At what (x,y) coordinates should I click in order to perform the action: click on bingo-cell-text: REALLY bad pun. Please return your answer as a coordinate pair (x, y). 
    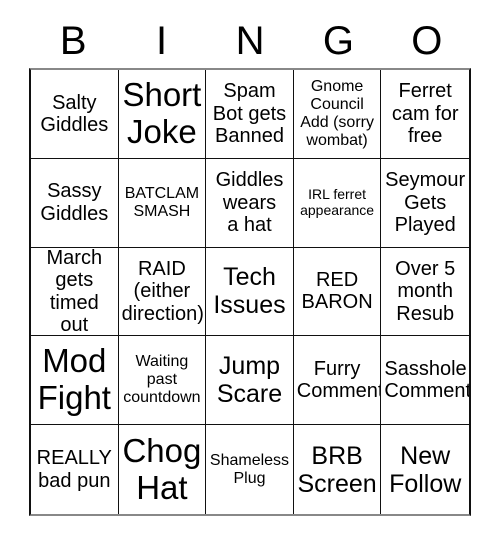
    Looking at the image, I should click on (74, 469).